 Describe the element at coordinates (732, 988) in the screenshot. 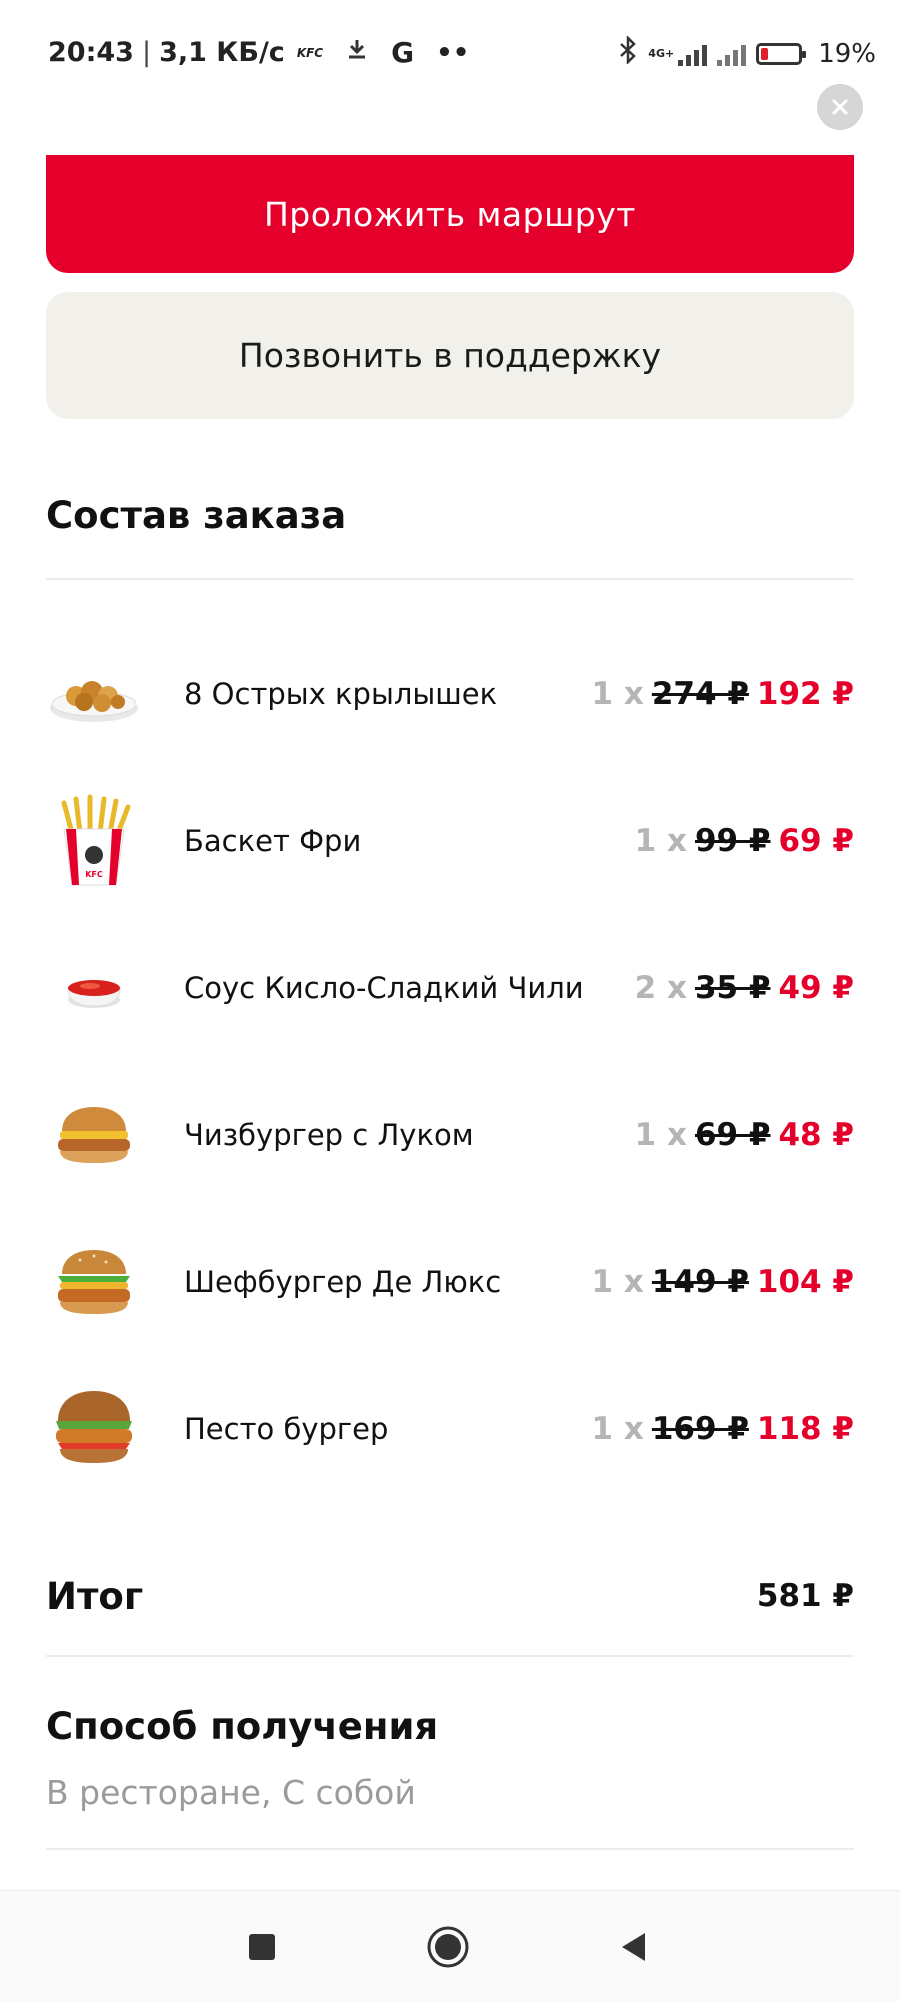

I see `item-old-price: 35 ₽` at that location.